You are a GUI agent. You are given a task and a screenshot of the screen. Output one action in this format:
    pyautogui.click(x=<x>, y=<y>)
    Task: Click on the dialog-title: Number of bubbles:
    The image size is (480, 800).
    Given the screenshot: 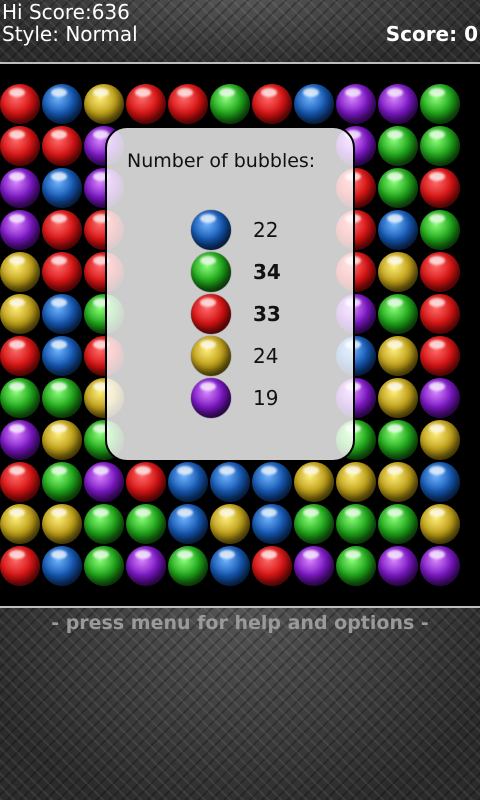 What is the action you would take?
    pyautogui.click(x=221, y=161)
    